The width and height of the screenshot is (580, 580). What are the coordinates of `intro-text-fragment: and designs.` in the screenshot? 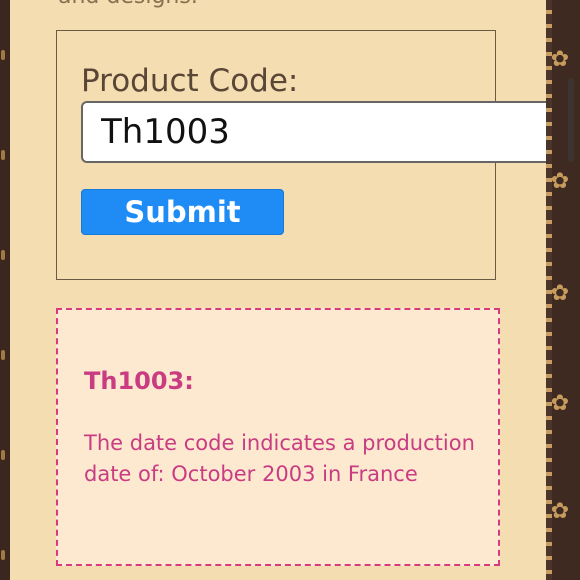 It's located at (128, 4).